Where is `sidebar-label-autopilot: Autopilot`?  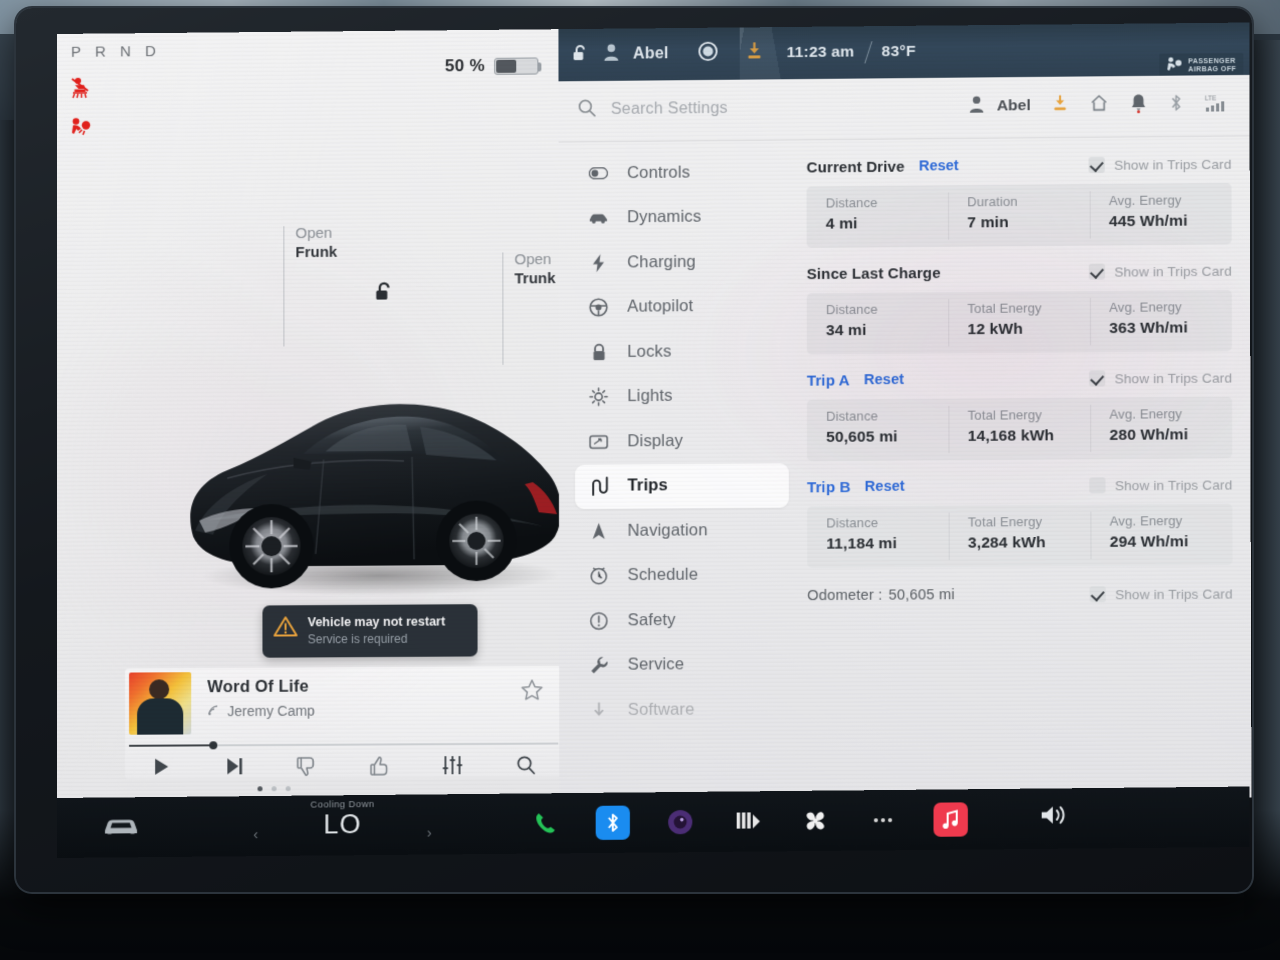 sidebar-label-autopilot: Autopilot is located at coordinates (660, 306).